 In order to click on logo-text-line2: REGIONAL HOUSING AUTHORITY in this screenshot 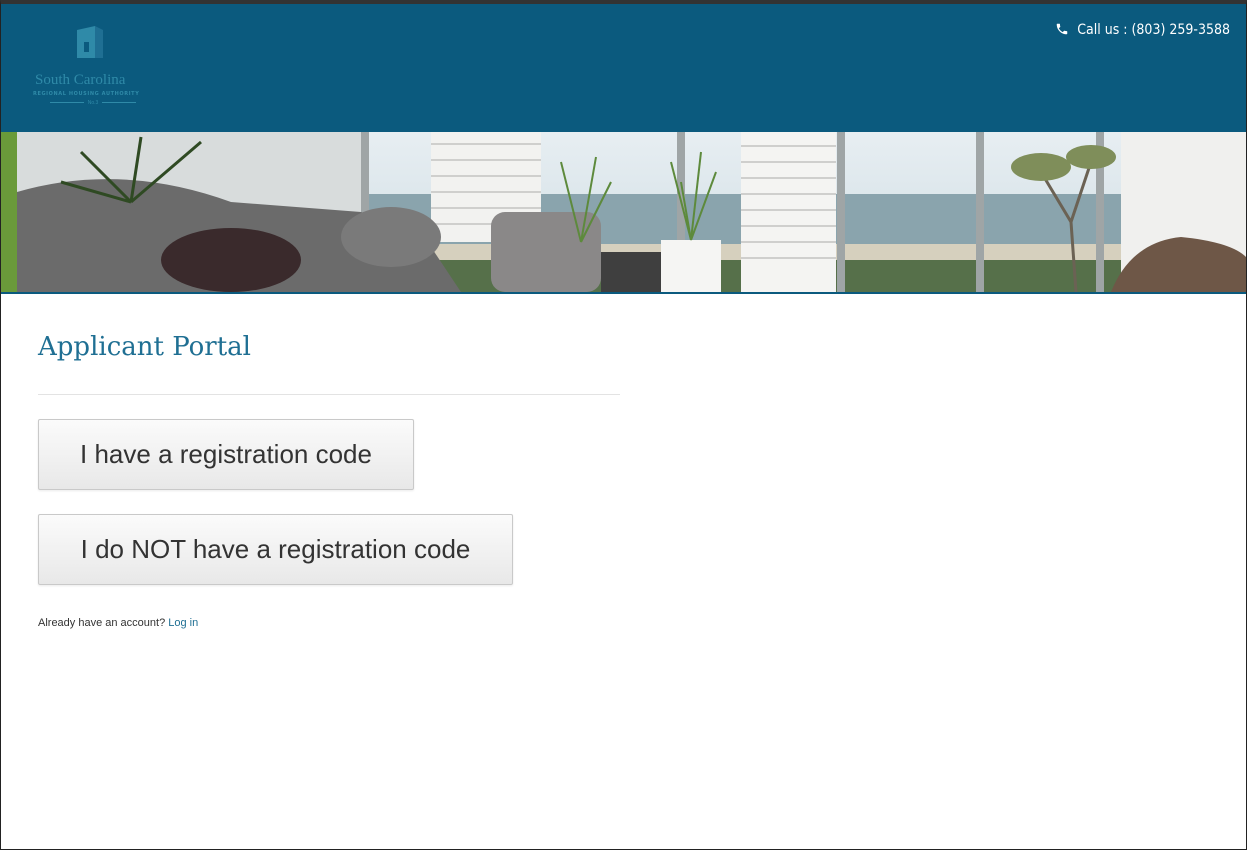, I will do `click(86, 94)`.